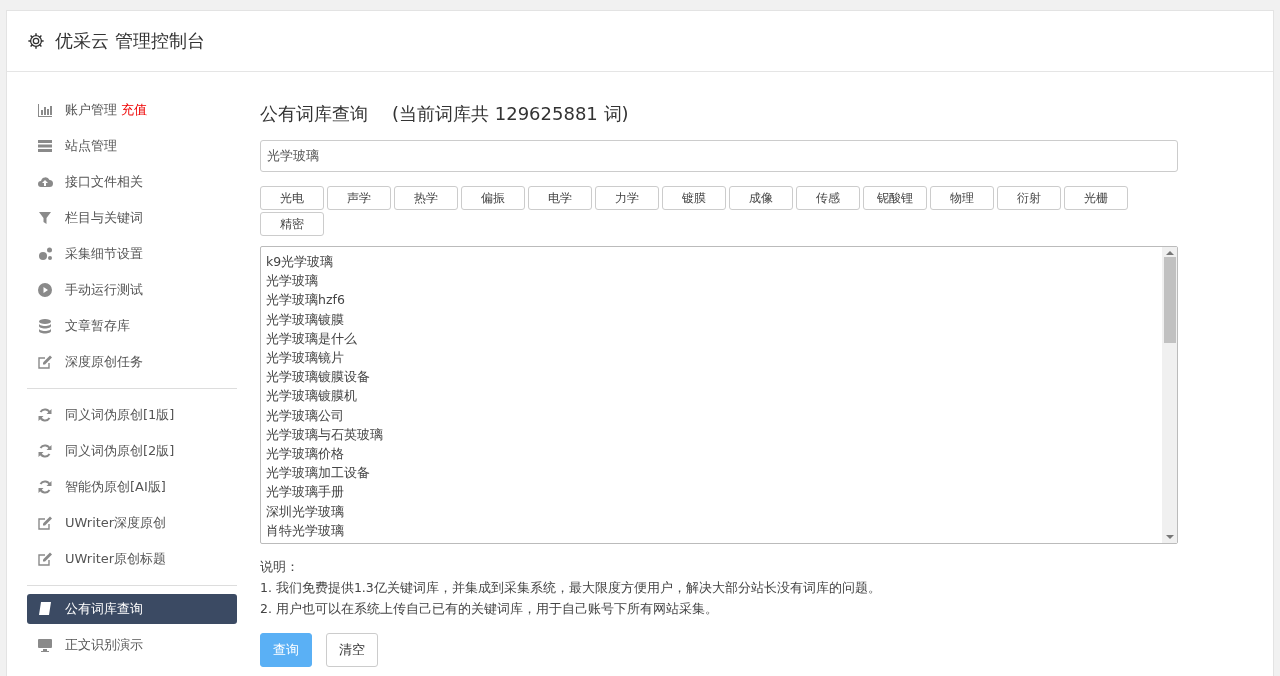  What do you see at coordinates (828, 198) in the screenshot?
I see `category-button: 传感` at bounding box center [828, 198].